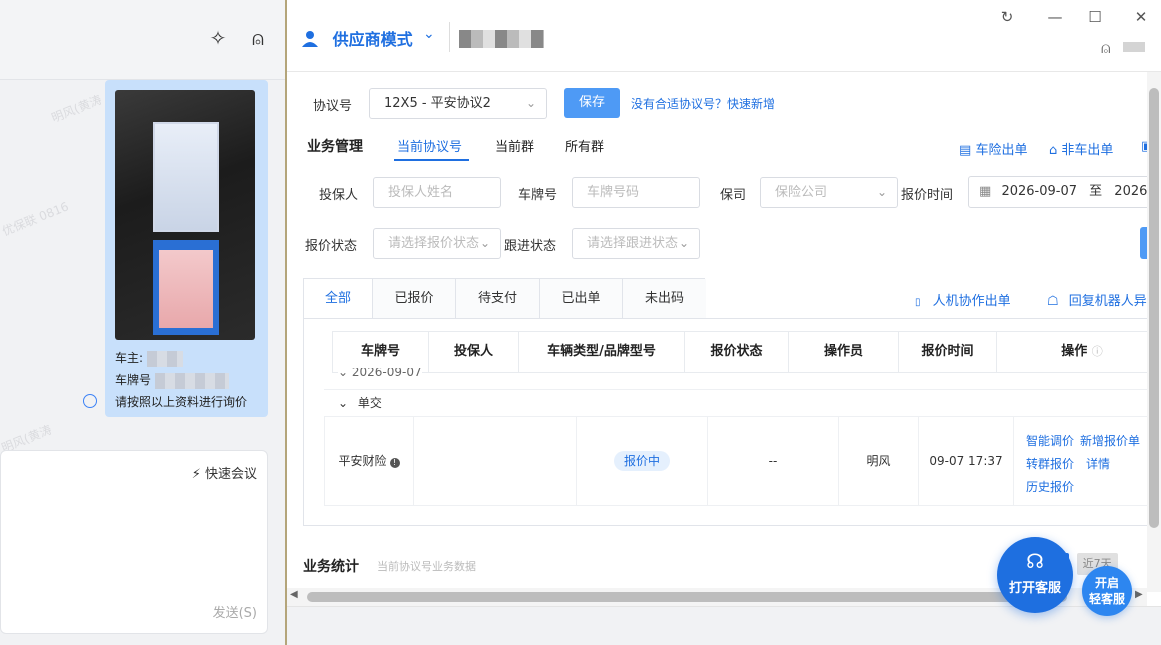 This screenshot has height=645, width=1161. I want to click on transfer-quote-link: 转群报价, so click(1050, 463).